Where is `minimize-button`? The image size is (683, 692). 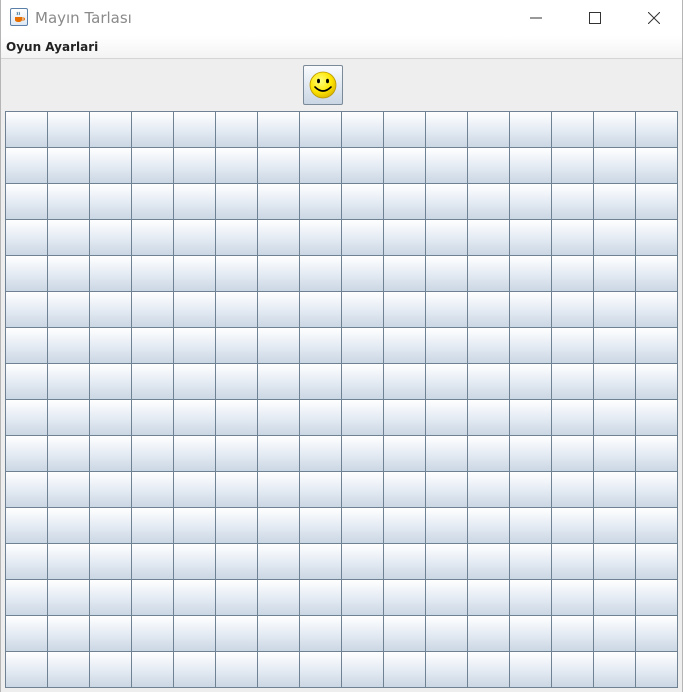 minimize-button is located at coordinates (536, 18).